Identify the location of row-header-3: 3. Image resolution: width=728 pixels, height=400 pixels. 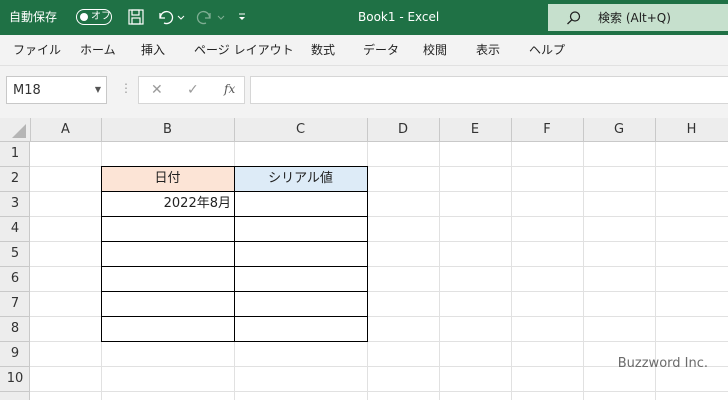
(15, 204).